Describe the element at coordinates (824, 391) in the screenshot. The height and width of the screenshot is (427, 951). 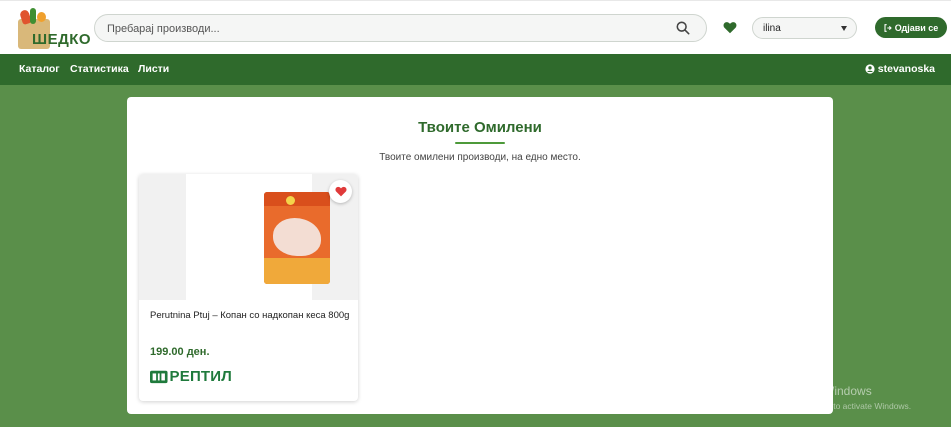
I see `windows-watermark-title: Activate Windows` at that location.